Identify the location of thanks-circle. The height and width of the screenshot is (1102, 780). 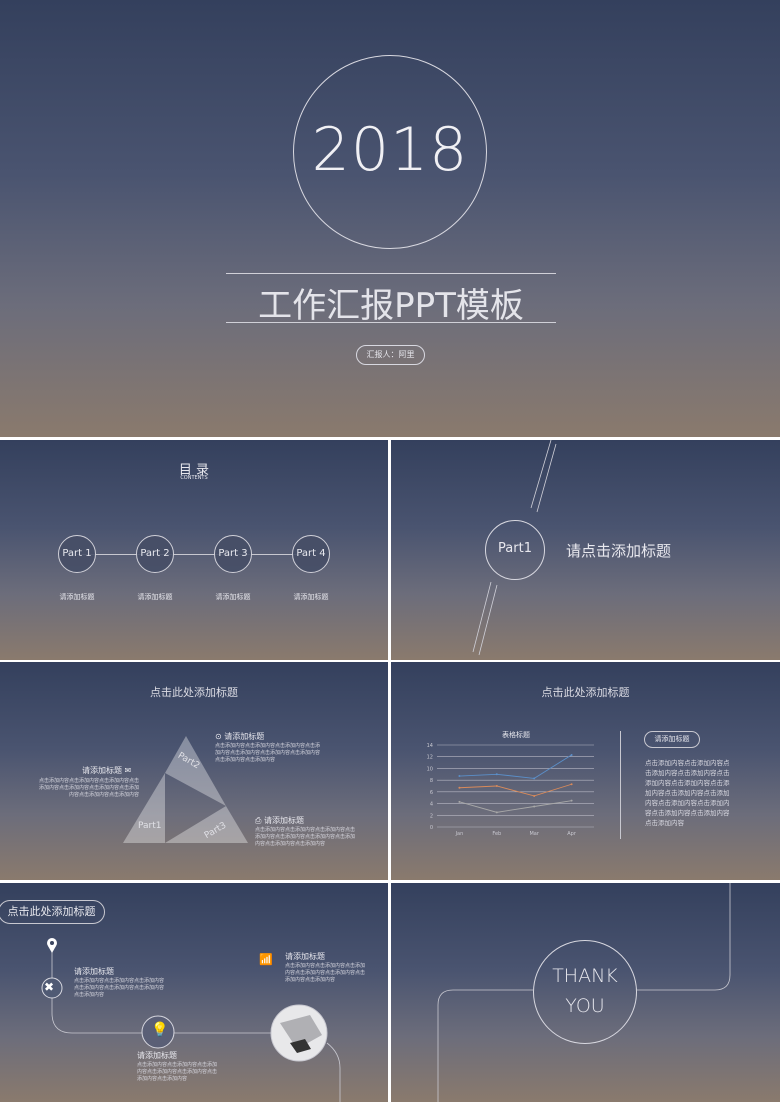
(585, 992).